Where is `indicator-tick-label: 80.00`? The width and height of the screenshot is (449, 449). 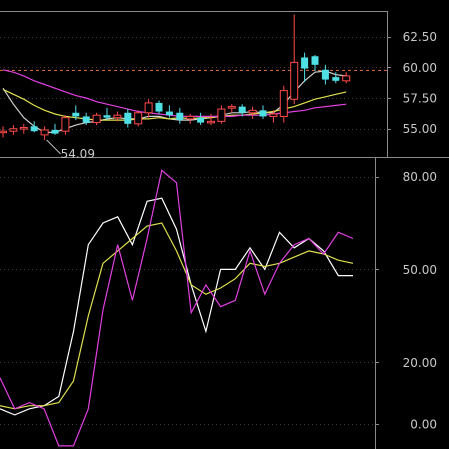
indicator-tick-label: 80.00 is located at coordinates (420, 177).